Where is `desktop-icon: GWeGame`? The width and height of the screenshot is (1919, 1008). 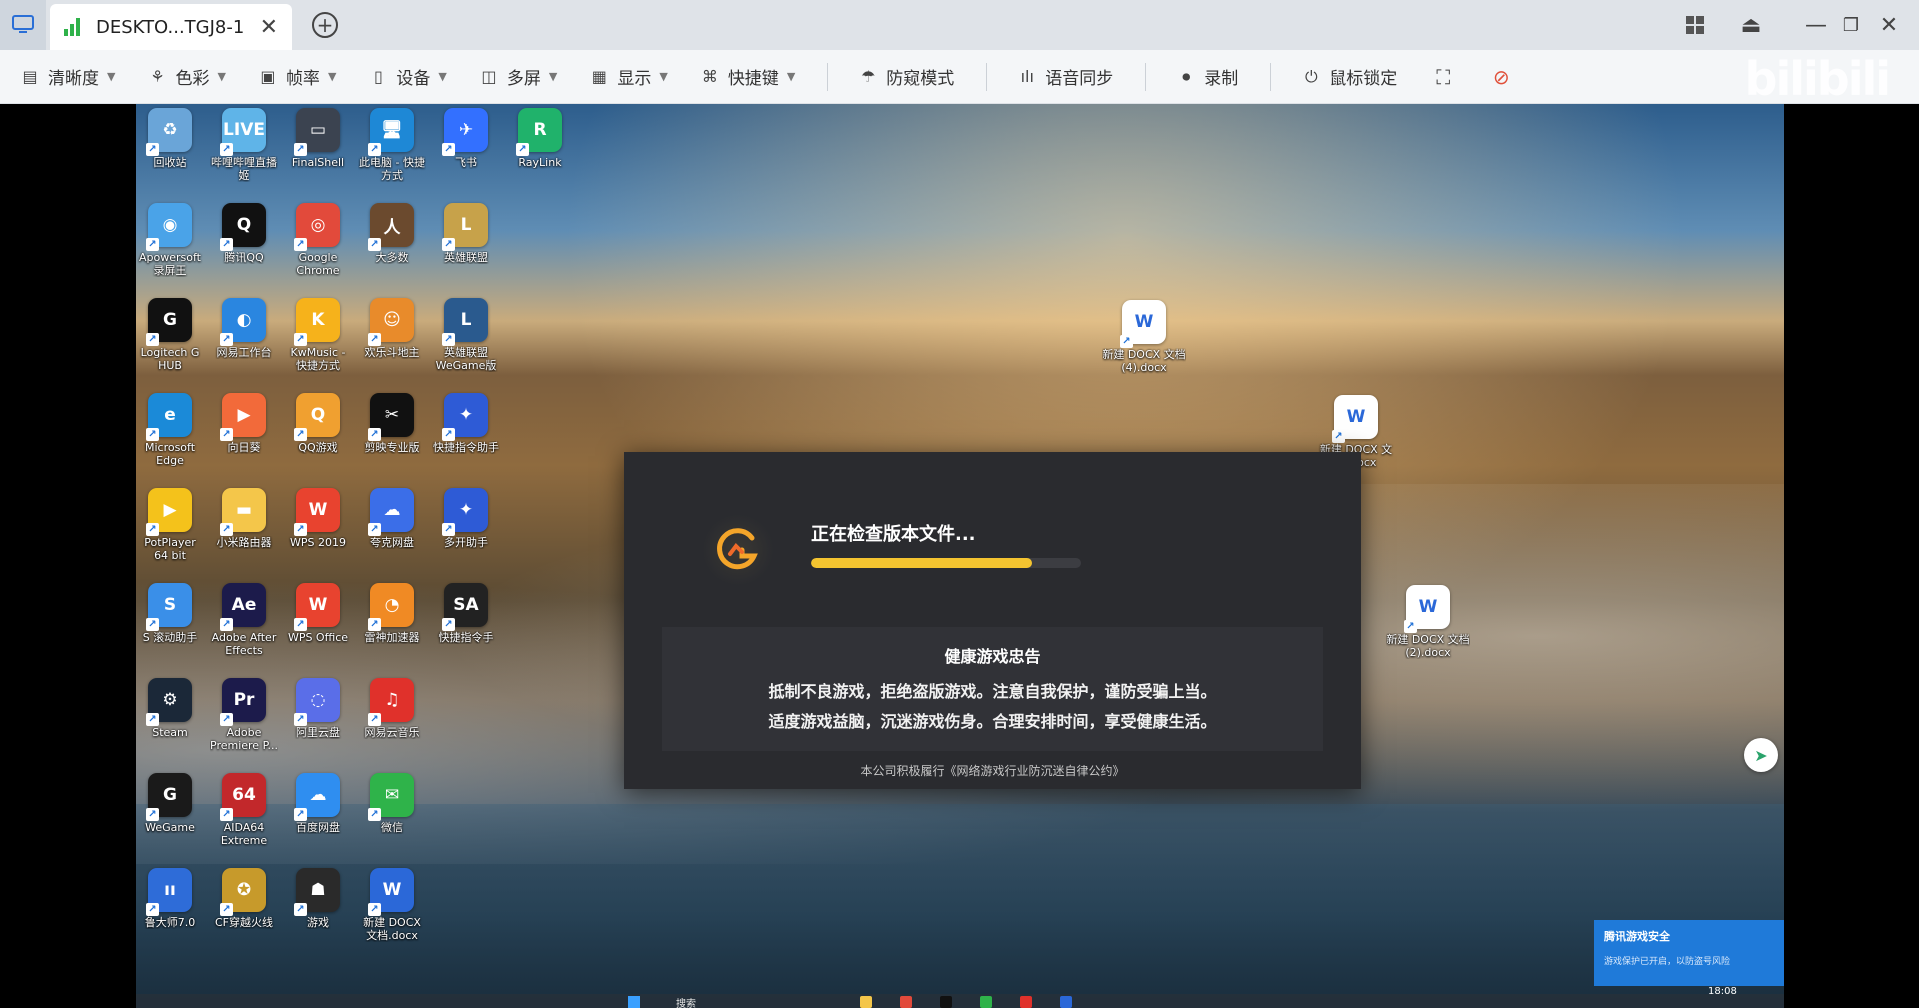
desktop-icon: GWeGame is located at coordinates (170, 803).